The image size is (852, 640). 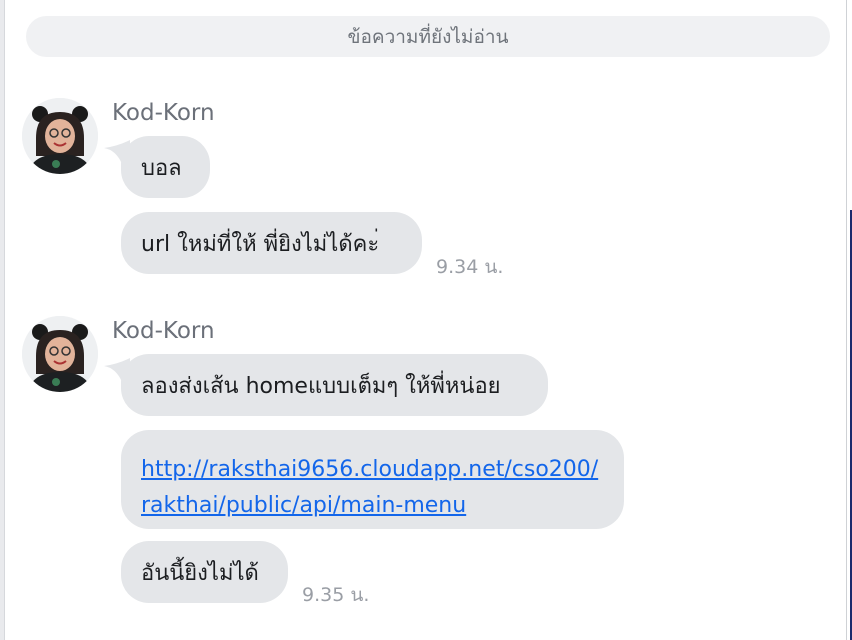 What do you see at coordinates (849, 320) in the screenshot?
I see `right-panel-edge` at bounding box center [849, 320].